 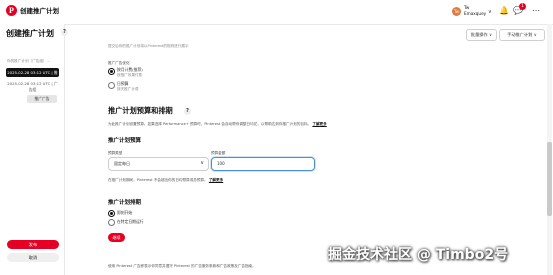 What do you see at coordinates (456, 11) in the screenshot?
I see `avatar: Tw` at bounding box center [456, 11].